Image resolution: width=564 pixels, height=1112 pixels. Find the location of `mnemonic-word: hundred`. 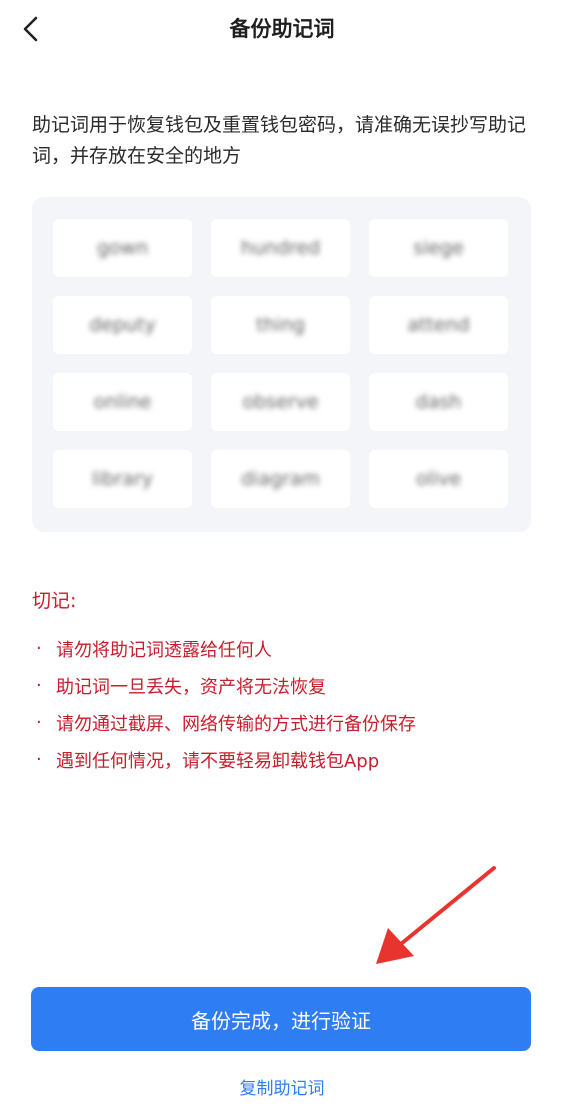

mnemonic-word: hundred is located at coordinates (280, 248).